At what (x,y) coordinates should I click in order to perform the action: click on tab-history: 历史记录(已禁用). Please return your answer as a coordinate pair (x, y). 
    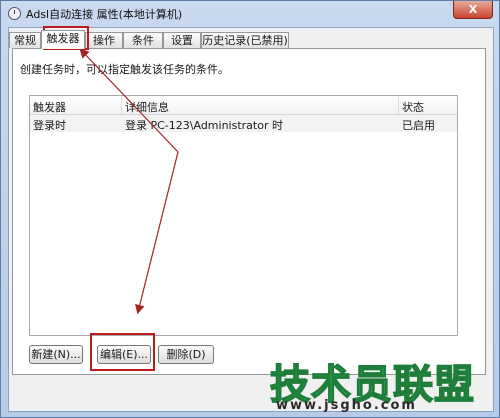
    Looking at the image, I should click on (245, 40).